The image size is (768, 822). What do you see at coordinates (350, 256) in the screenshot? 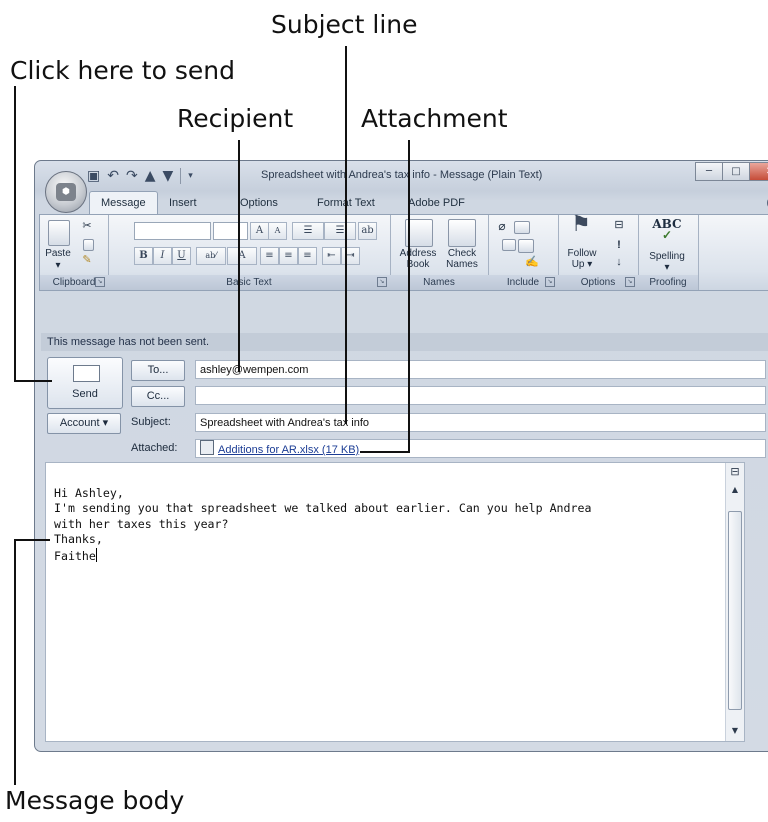
I see `increase-indent-icon: ⇥` at bounding box center [350, 256].